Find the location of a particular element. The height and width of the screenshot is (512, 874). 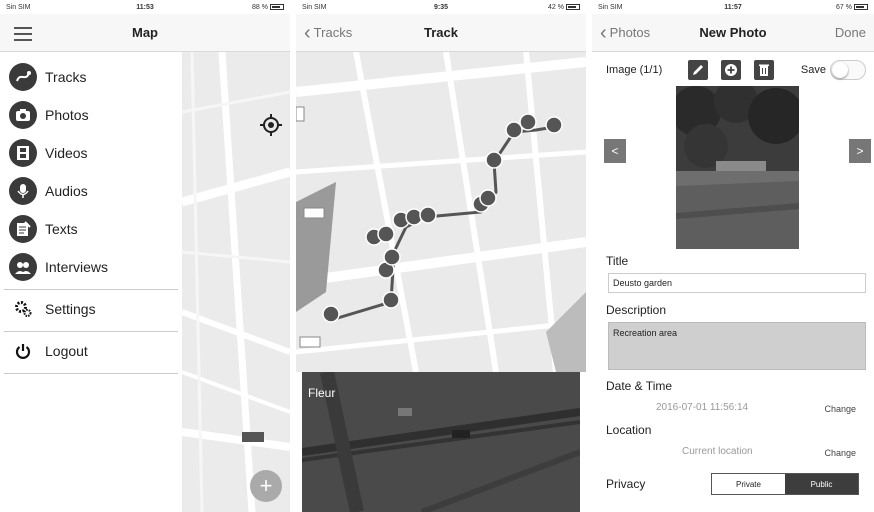

clock-text: 9:35 is located at coordinates (440, 7).